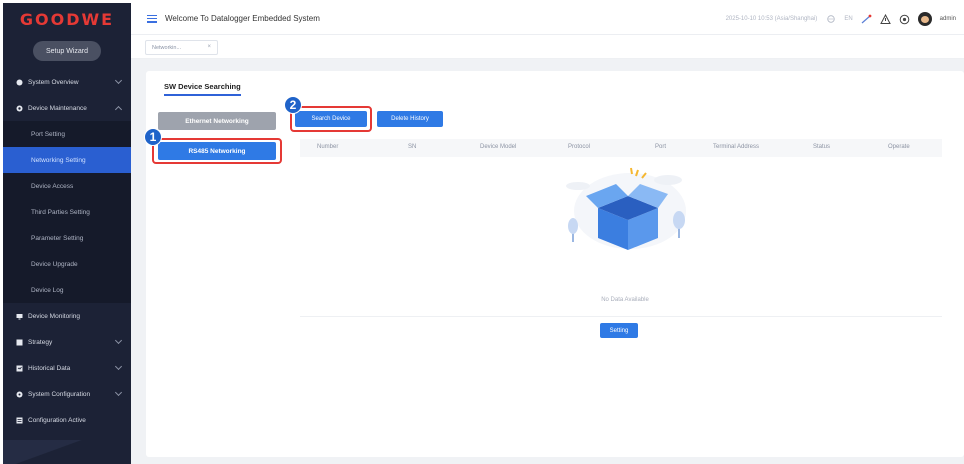 This screenshot has height=464, width=964. I want to click on sidebar-item-label: Historical Data, so click(49, 368).